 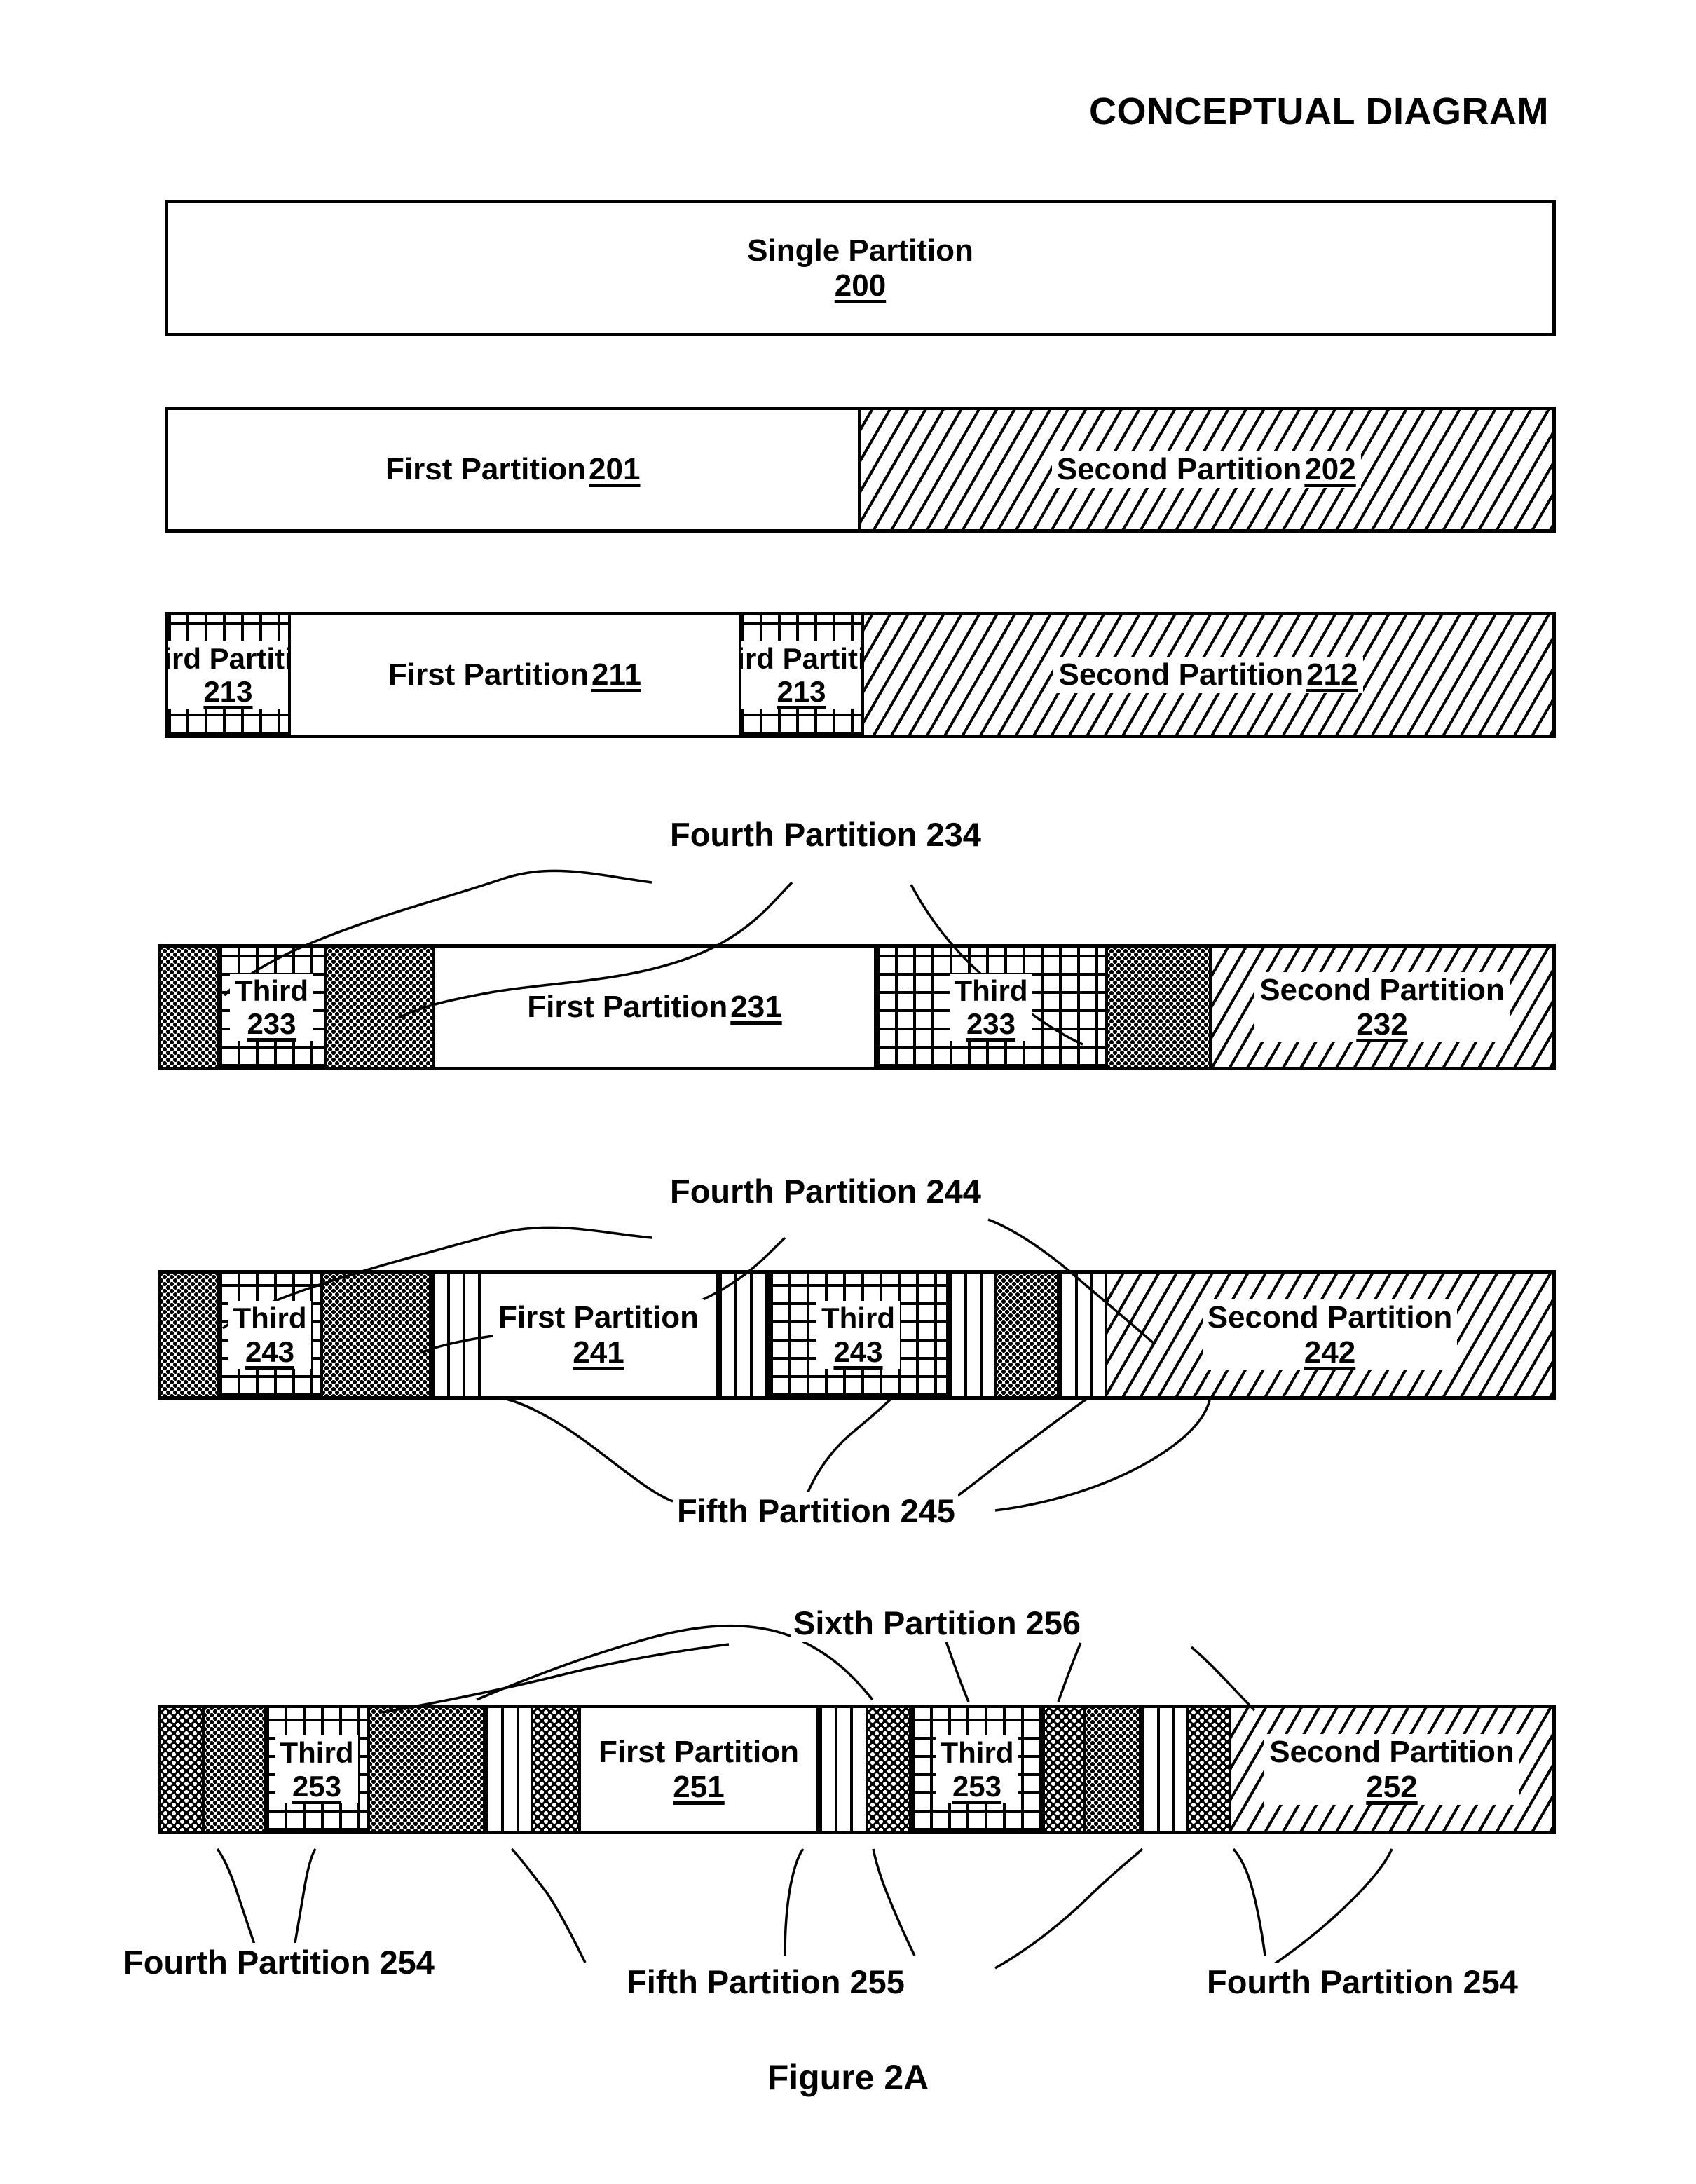 What do you see at coordinates (756, 1007) in the screenshot?
I see `segment-label-number: 231` at bounding box center [756, 1007].